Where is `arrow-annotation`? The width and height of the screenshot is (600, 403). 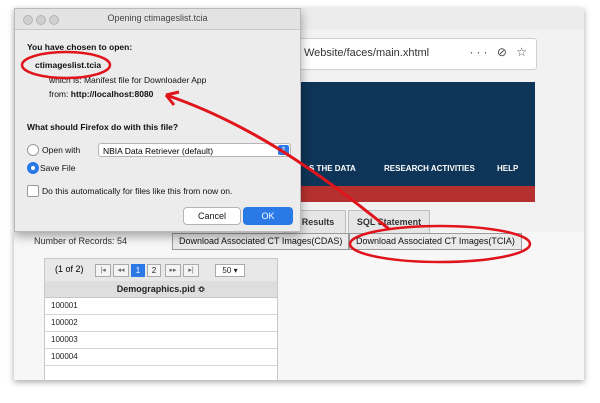 arrow-annotation is located at coordinates (277, 162).